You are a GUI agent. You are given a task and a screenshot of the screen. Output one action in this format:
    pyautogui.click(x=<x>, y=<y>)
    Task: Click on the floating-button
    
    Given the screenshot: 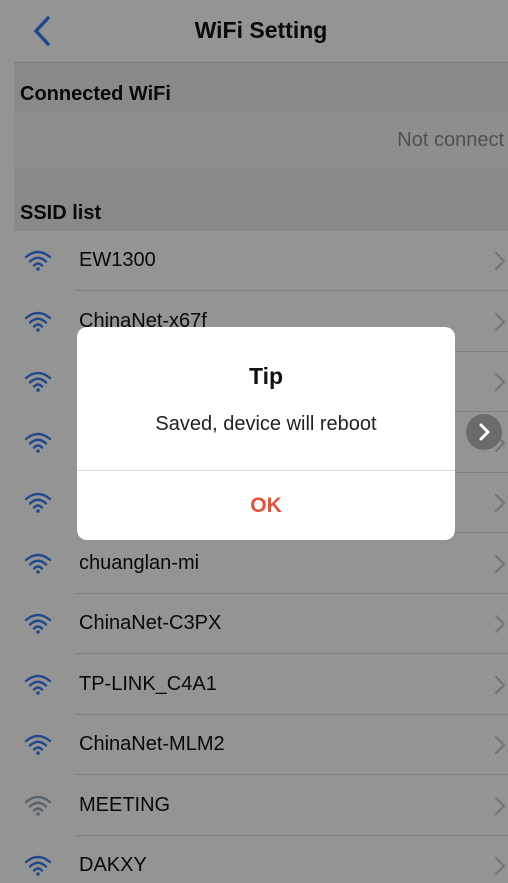 What is the action you would take?
    pyautogui.click(x=484, y=432)
    